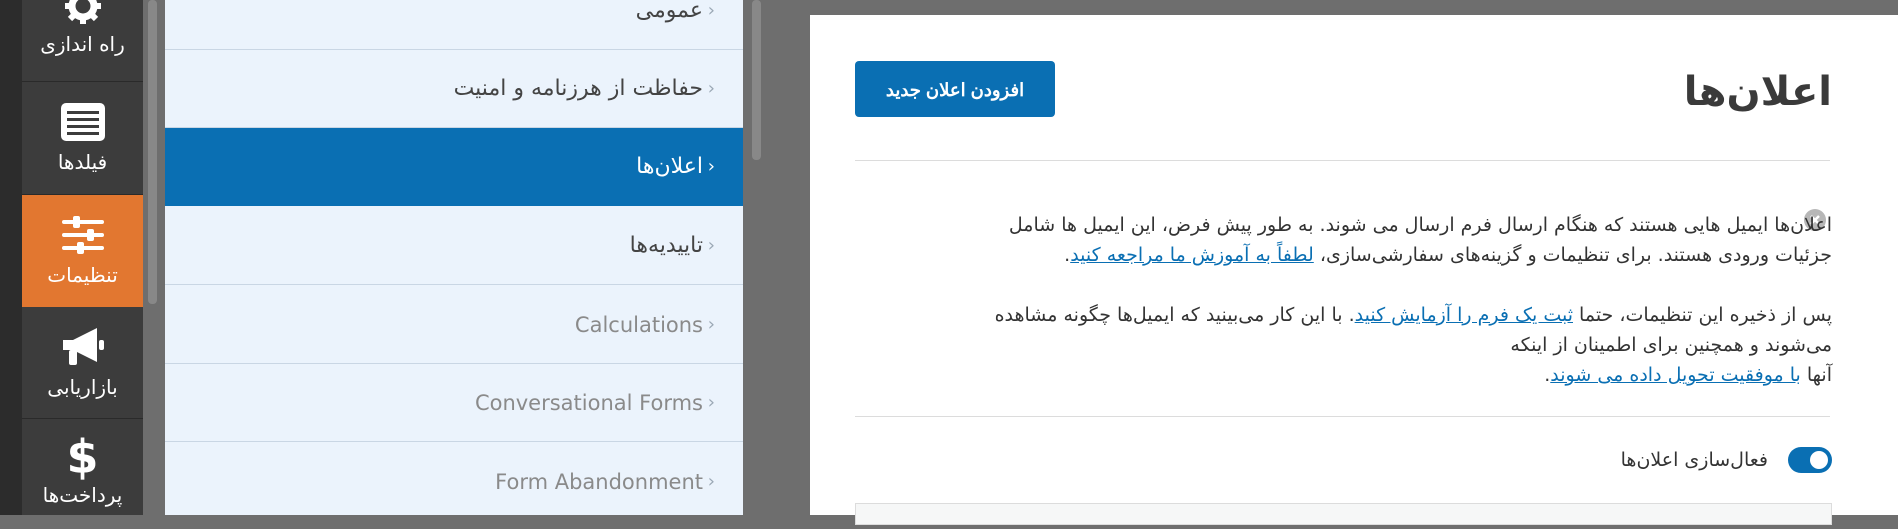 Image resolution: width=1898 pixels, height=529 pixels. Describe the element at coordinates (454, 246) in the screenshot. I see `settings-item-confirmations: ‹ تاییدیه‌ها` at that location.